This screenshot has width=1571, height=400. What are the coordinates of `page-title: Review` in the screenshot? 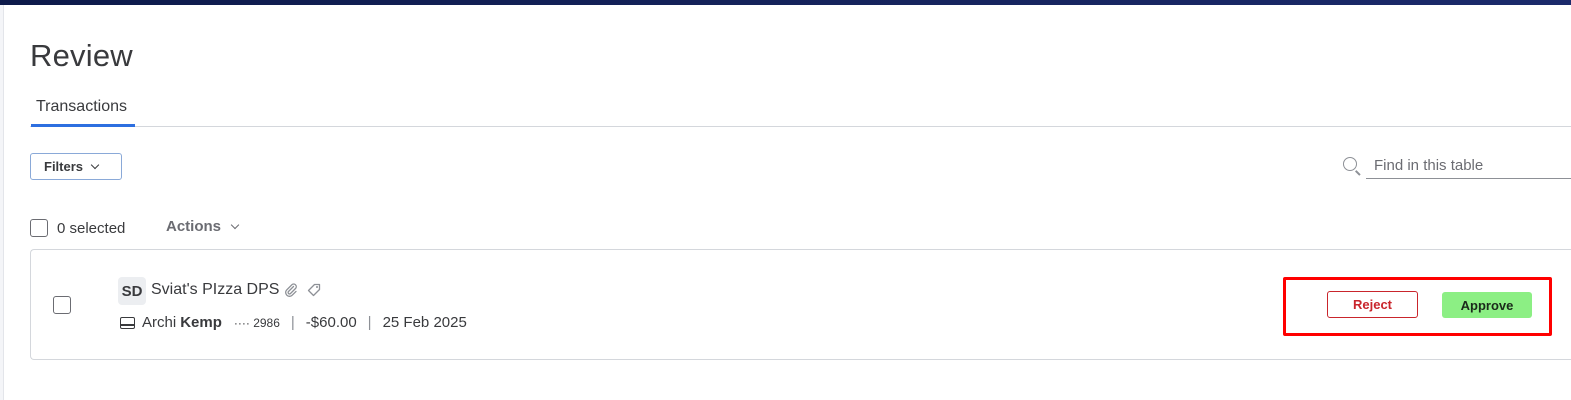 It's located at (81, 55).